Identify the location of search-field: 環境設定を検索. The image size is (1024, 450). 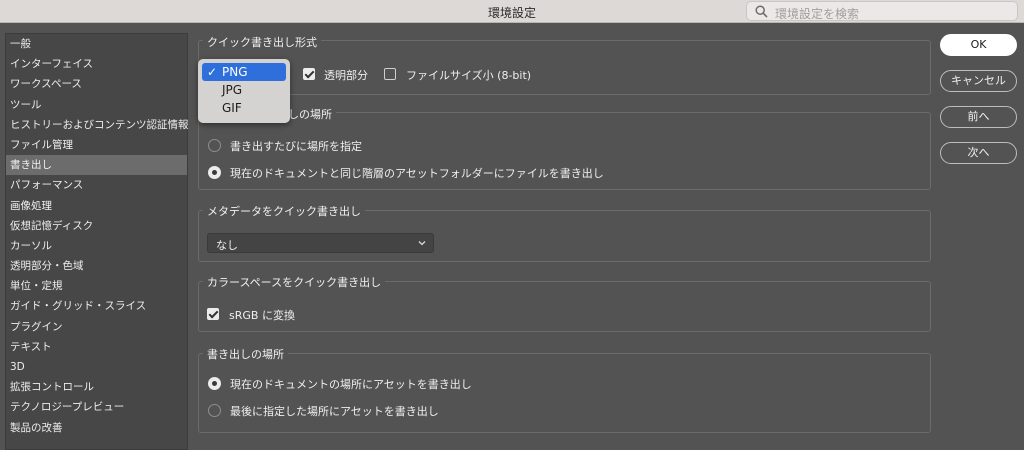
(882, 11).